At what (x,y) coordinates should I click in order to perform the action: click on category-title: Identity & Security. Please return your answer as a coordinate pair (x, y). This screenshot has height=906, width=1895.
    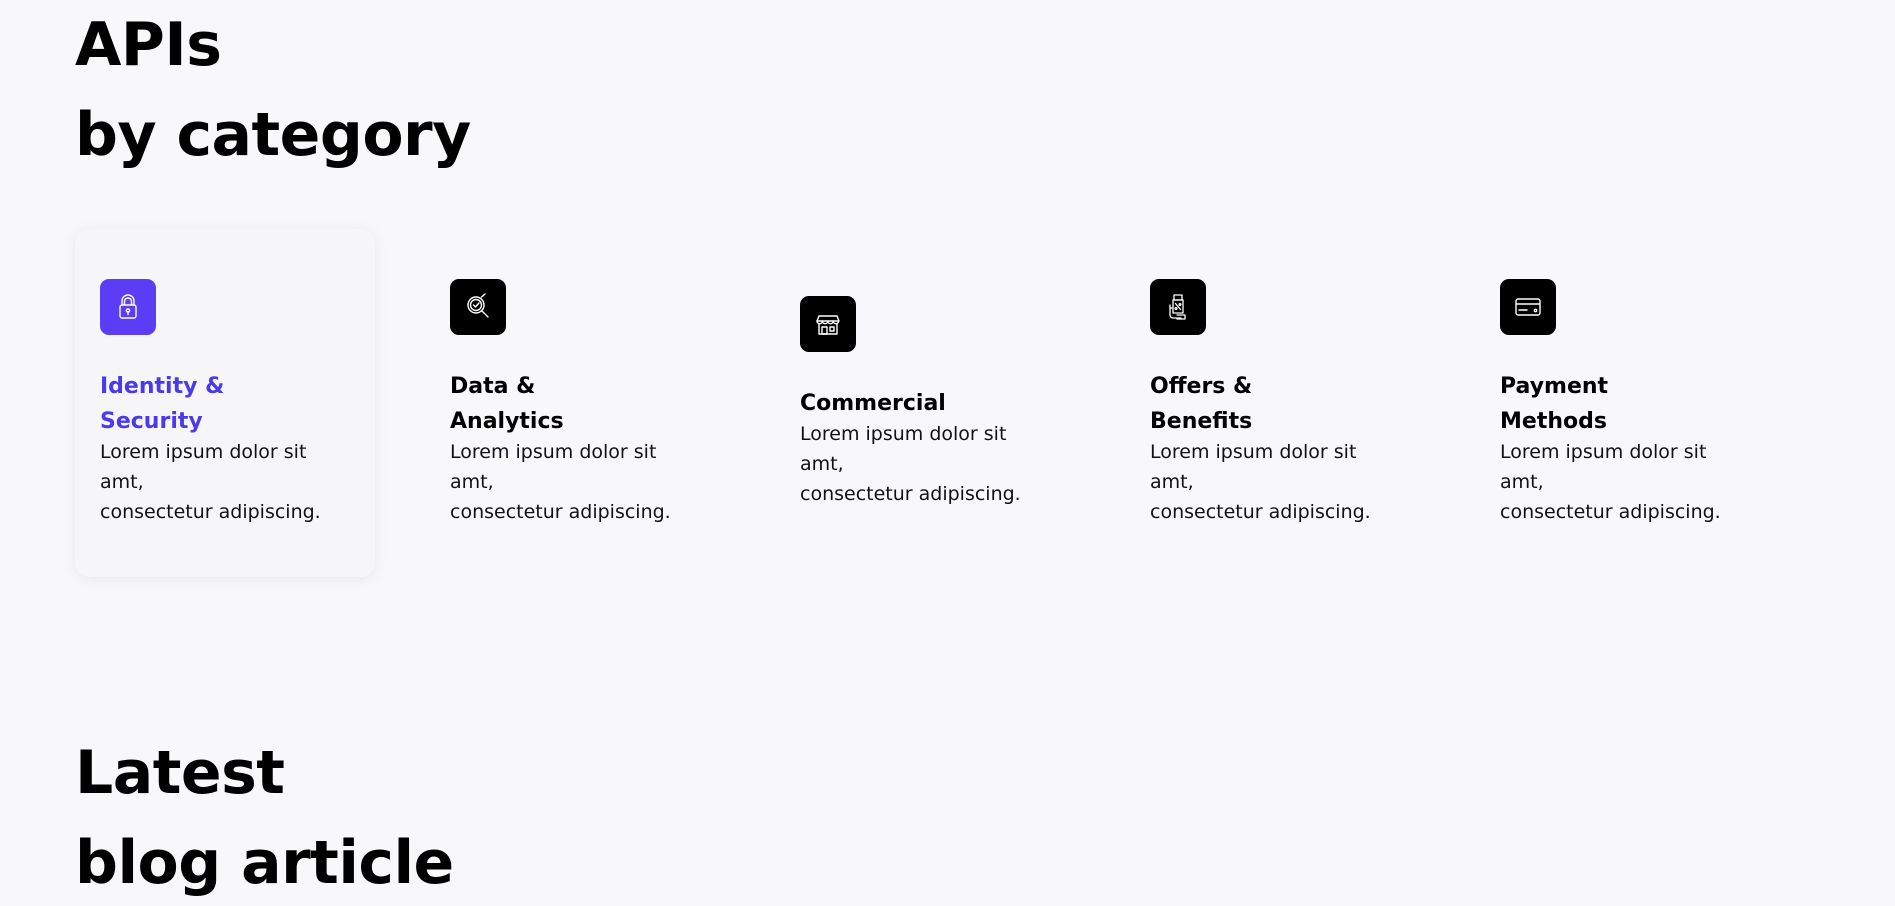
    Looking at the image, I should click on (162, 404).